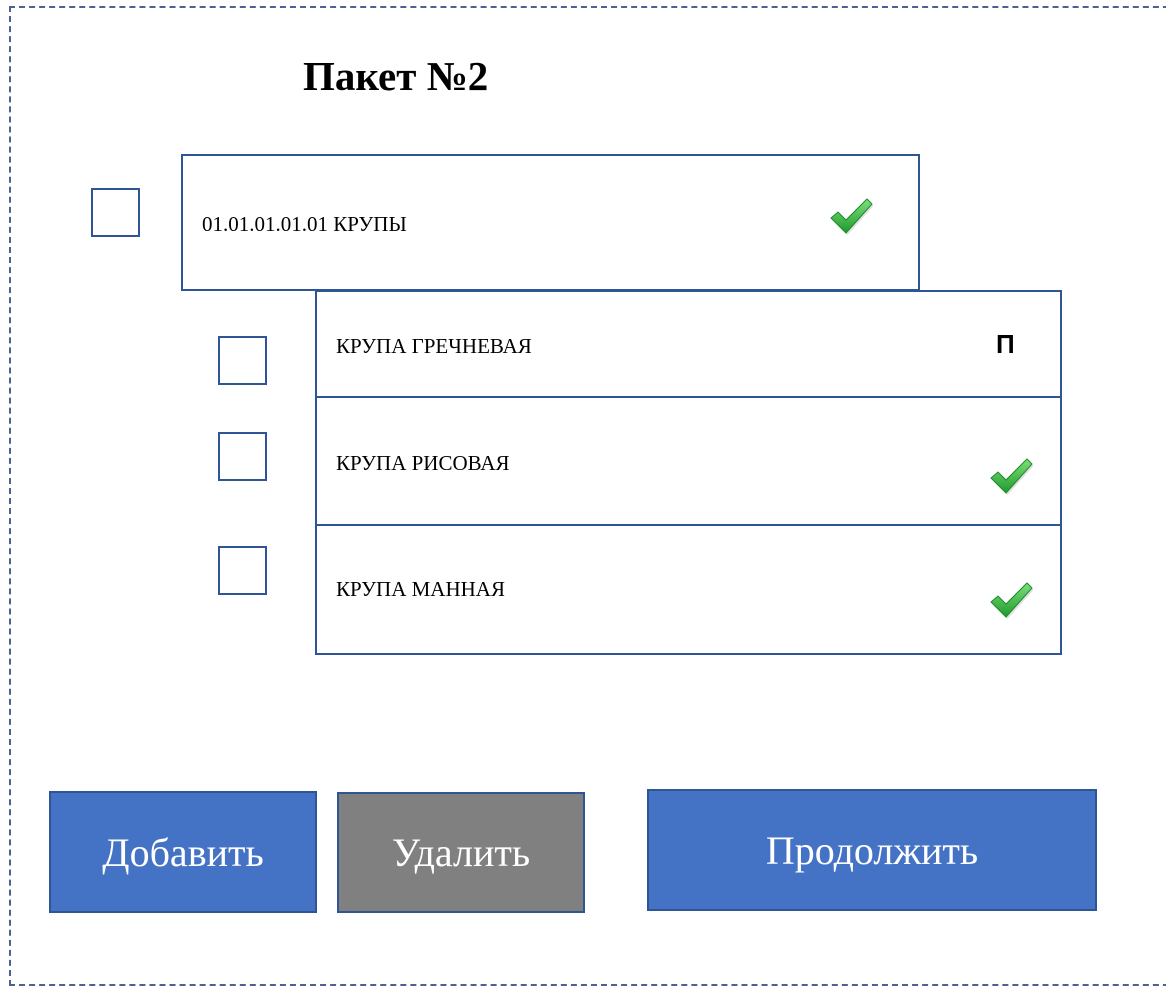 The height and width of the screenshot is (986, 1166). What do you see at coordinates (688, 589) in the screenshot?
I see `list-item: КРУПА МАННАЯ` at bounding box center [688, 589].